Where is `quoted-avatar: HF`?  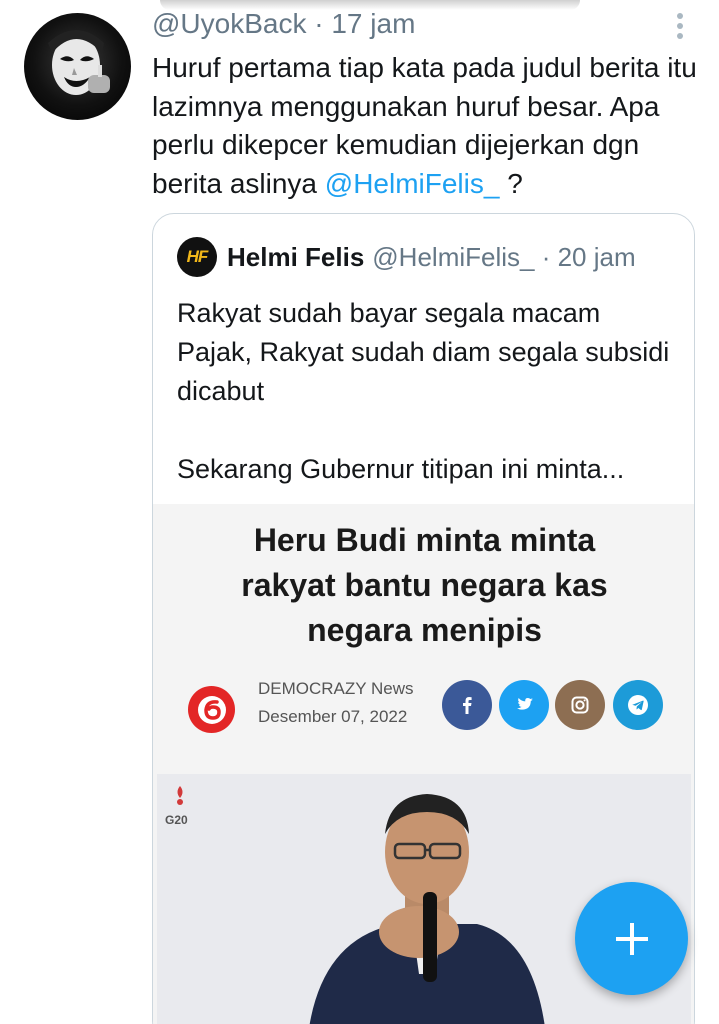 quoted-avatar: HF is located at coordinates (197, 257).